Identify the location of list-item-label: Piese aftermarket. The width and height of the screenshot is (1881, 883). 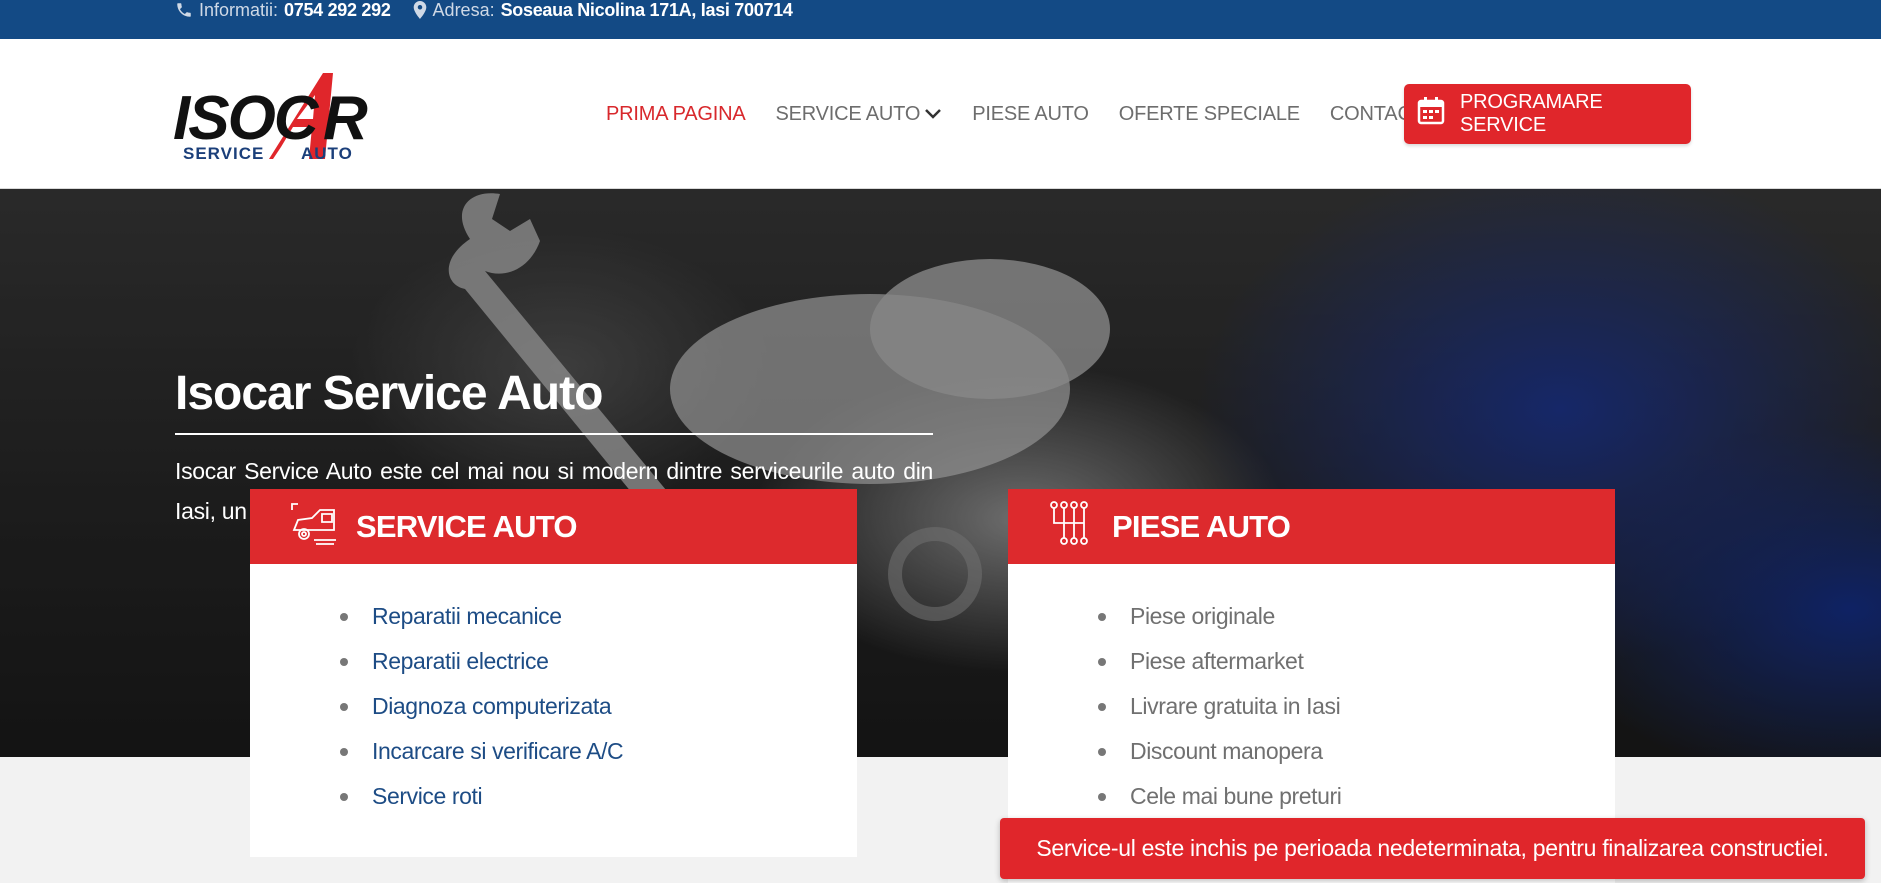
(1217, 661).